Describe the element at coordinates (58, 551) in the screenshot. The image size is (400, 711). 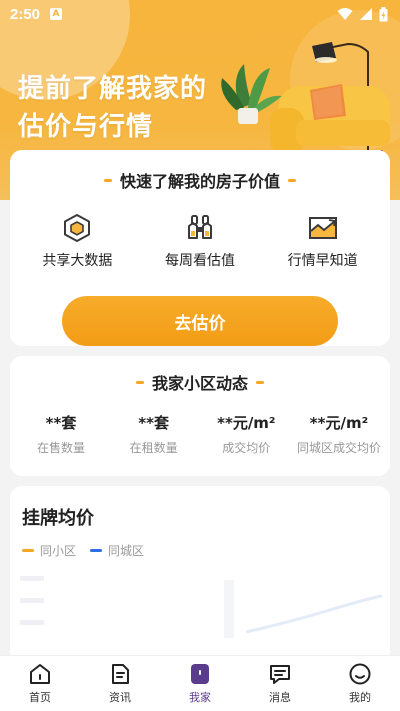
I see `legend-label: 同小区` at that location.